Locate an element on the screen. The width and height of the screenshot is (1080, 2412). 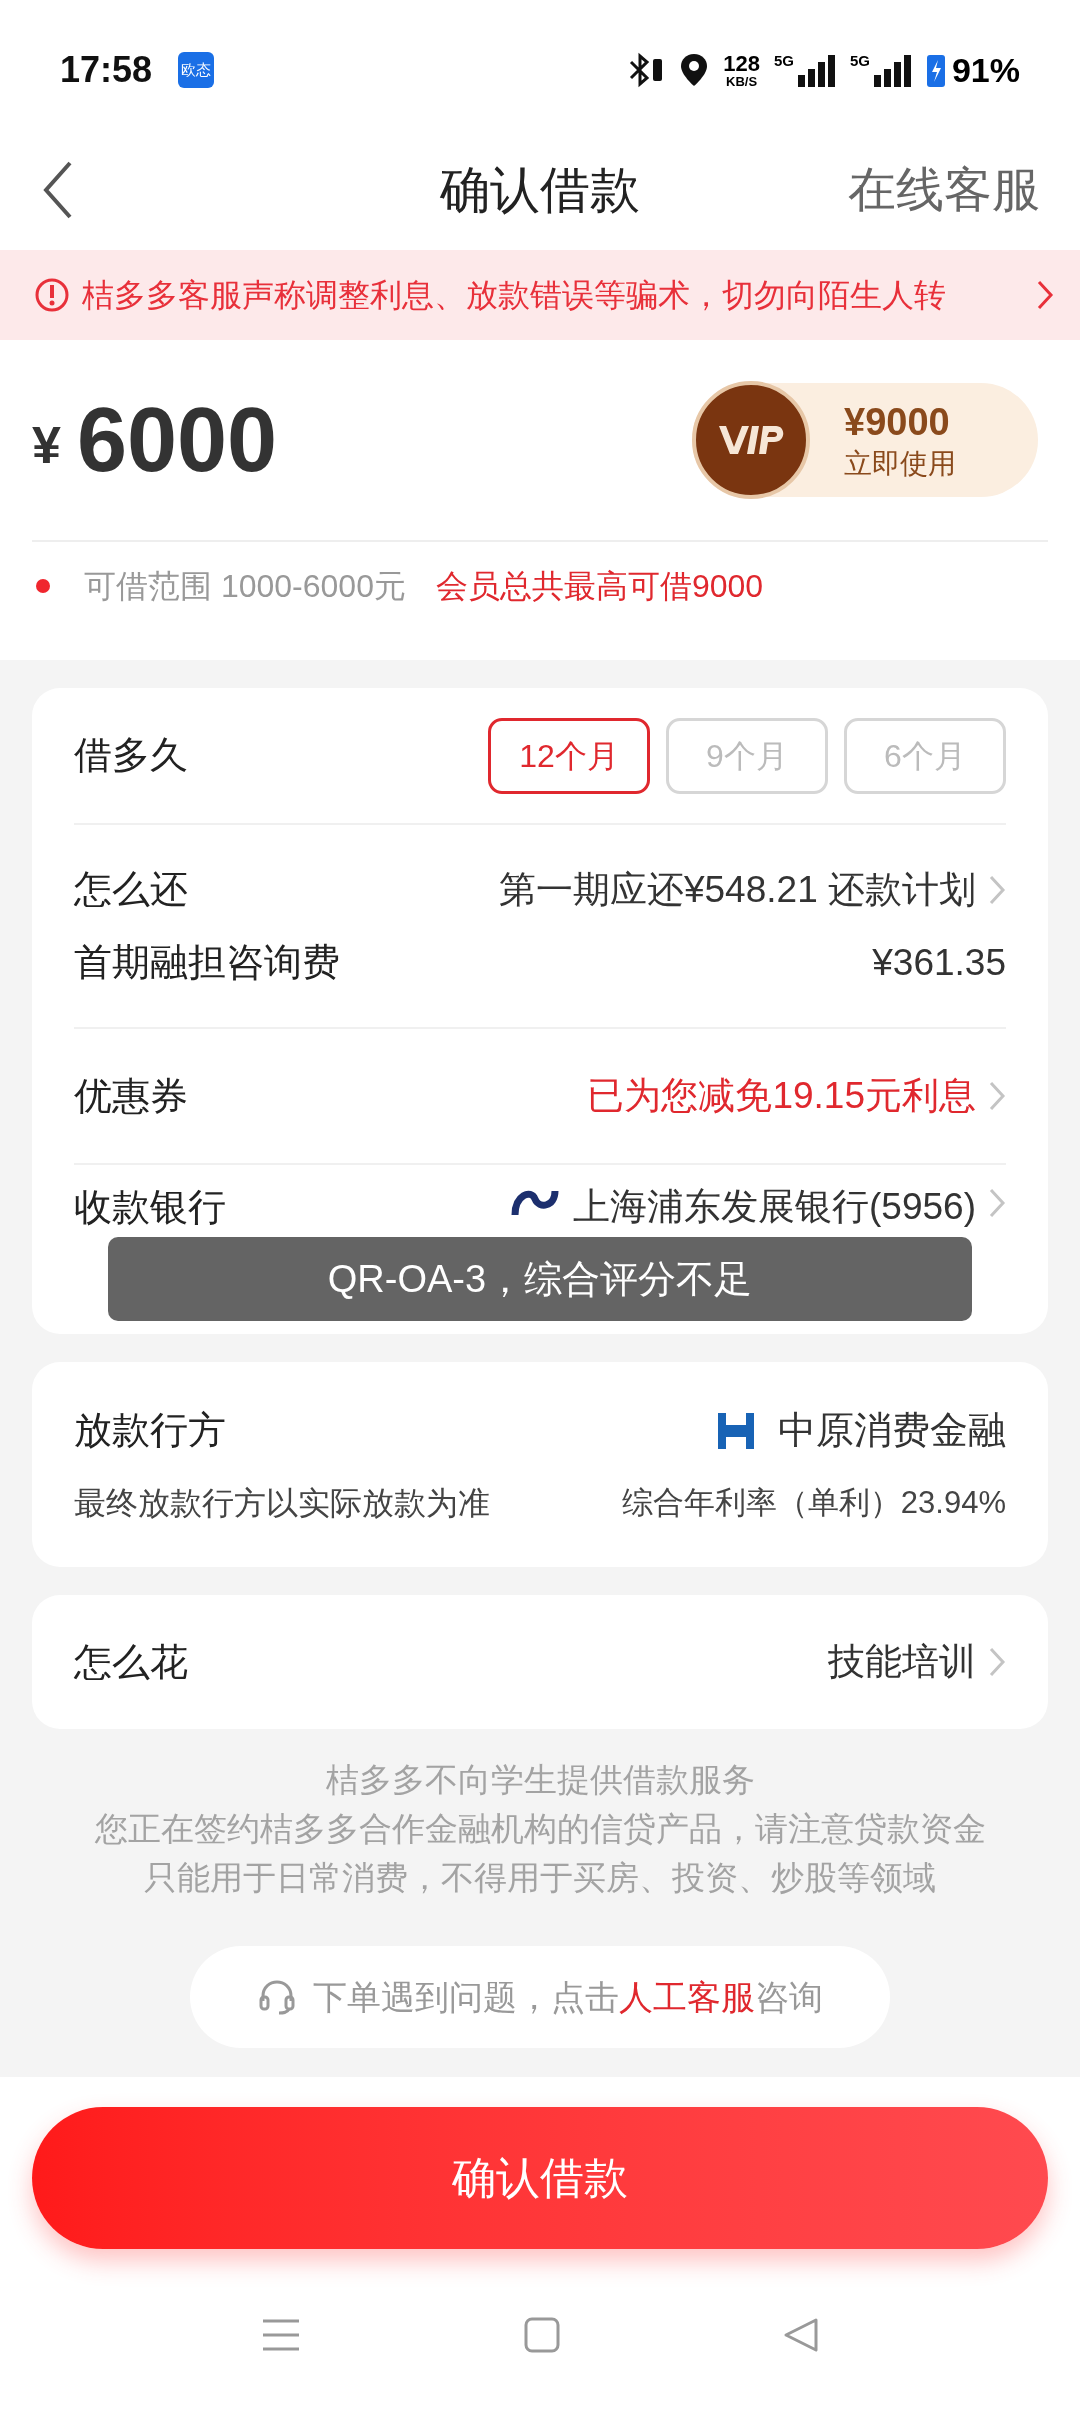
vip-offer: ¥9000 立即使用 is located at coordinates (865, 440).